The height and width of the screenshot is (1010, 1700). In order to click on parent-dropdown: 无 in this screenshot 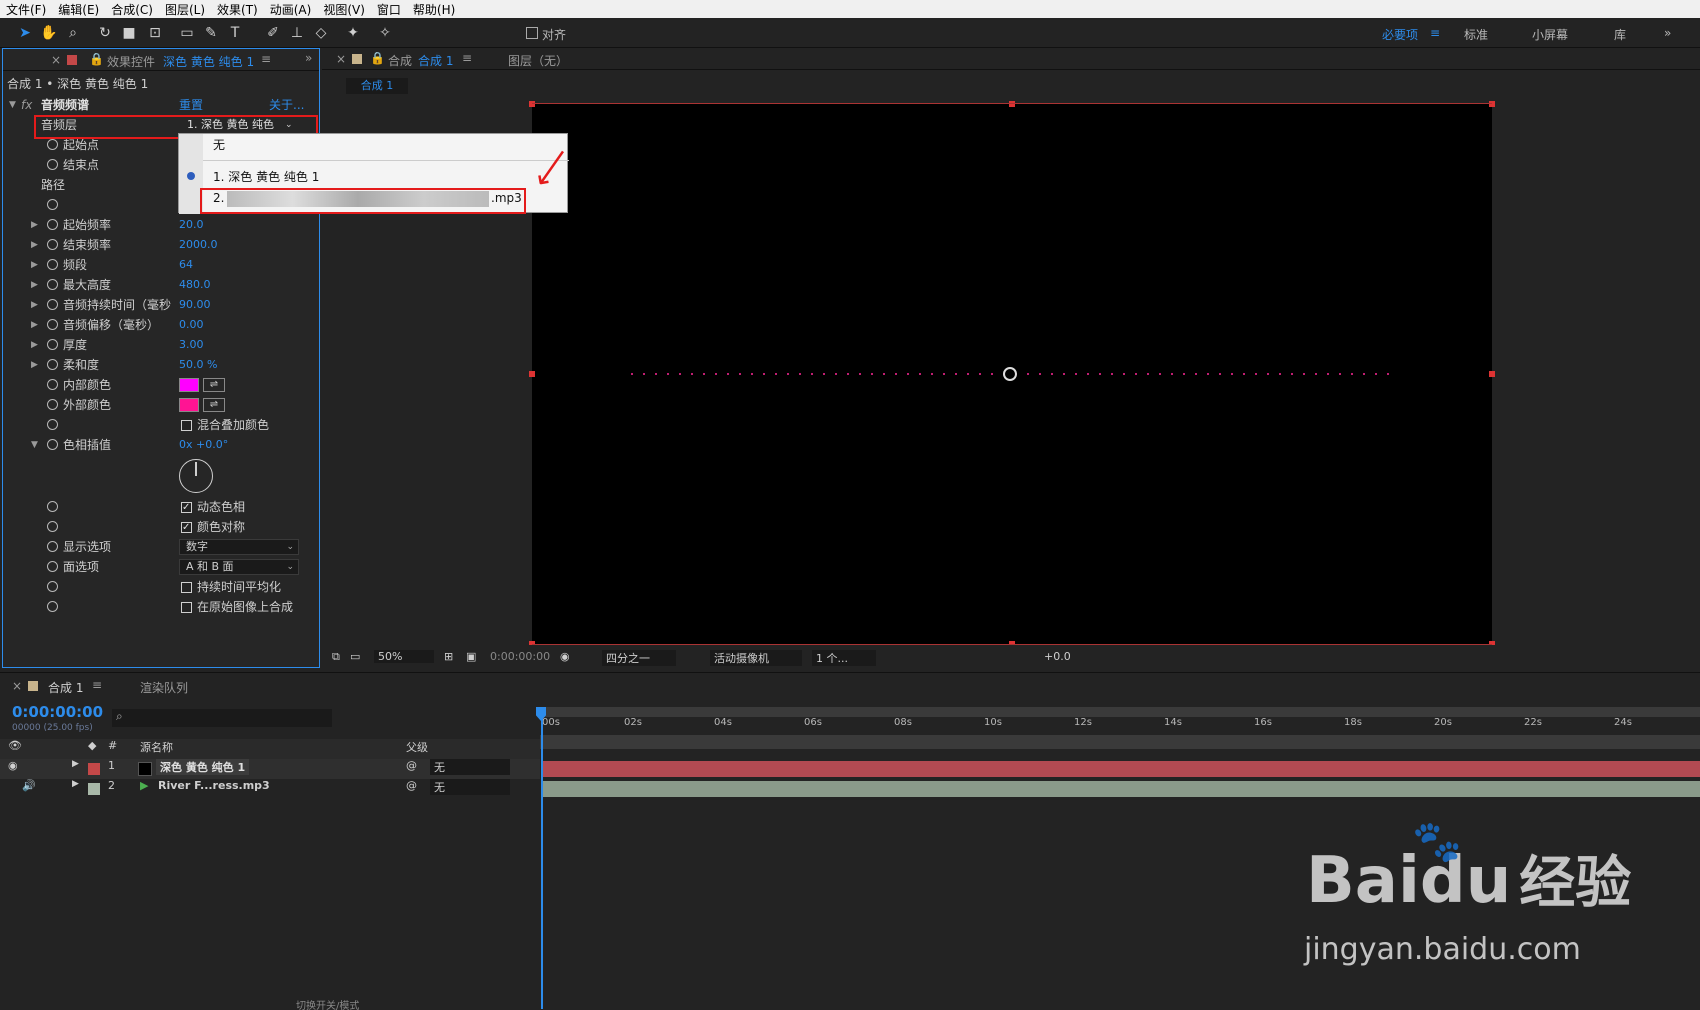, I will do `click(470, 767)`.